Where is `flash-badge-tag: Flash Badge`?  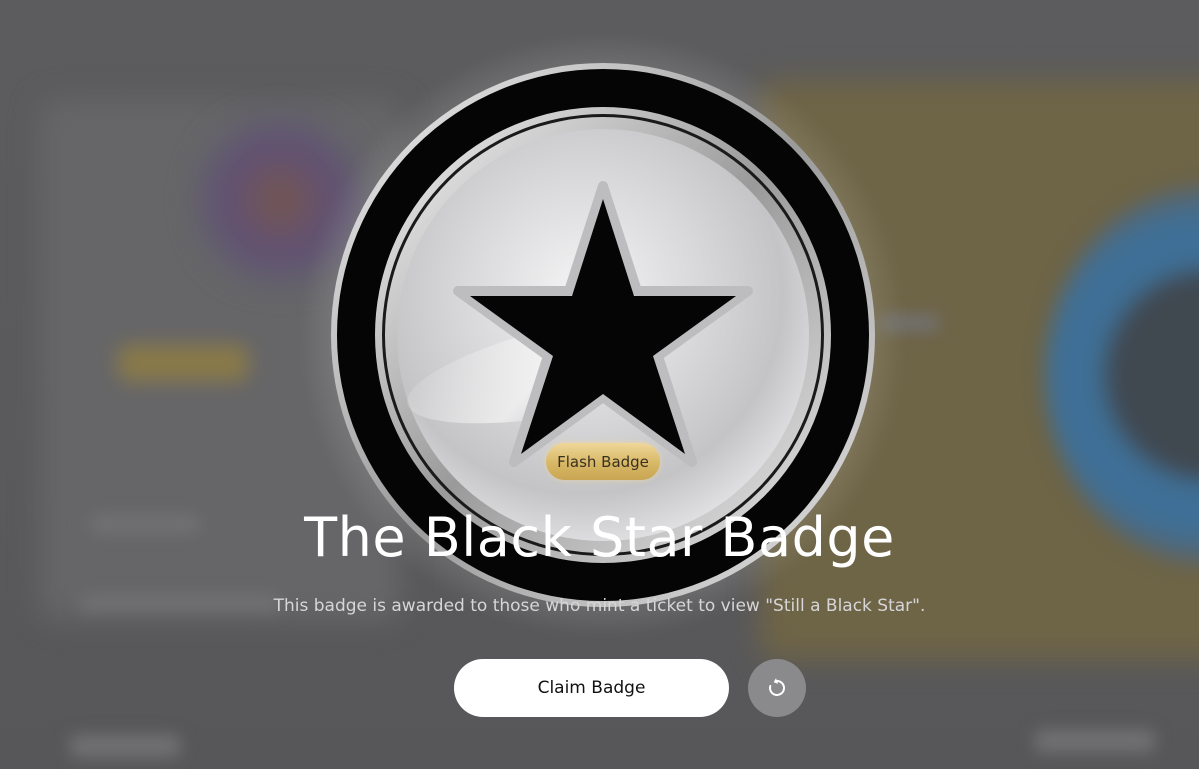
flash-badge-tag: Flash Badge is located at coordinates (603, 461).